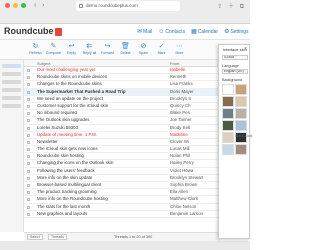  What do you see at coordinates (122, 150) in the screenshot?
I see `table-row: The iCloud skin gets new icons Lucas Mill` at bounding box center [122, 150].